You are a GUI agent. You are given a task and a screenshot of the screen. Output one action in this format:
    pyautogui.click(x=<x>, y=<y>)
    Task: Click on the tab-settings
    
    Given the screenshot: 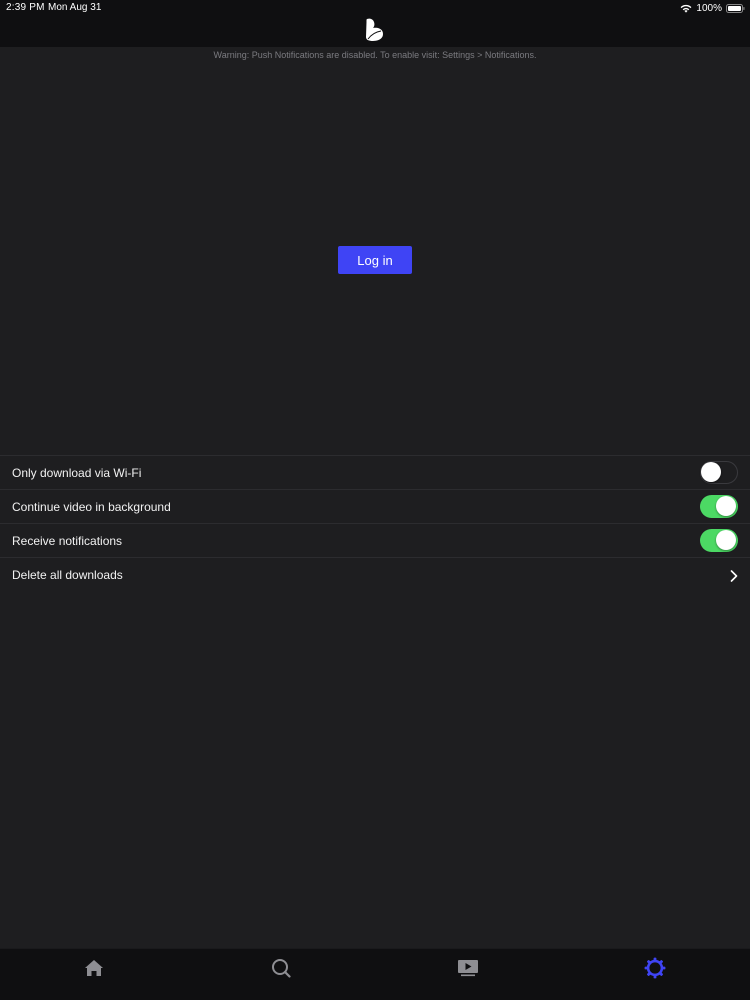 What is the action you would take?
    pyautogui.click(x=655, y=970)
    